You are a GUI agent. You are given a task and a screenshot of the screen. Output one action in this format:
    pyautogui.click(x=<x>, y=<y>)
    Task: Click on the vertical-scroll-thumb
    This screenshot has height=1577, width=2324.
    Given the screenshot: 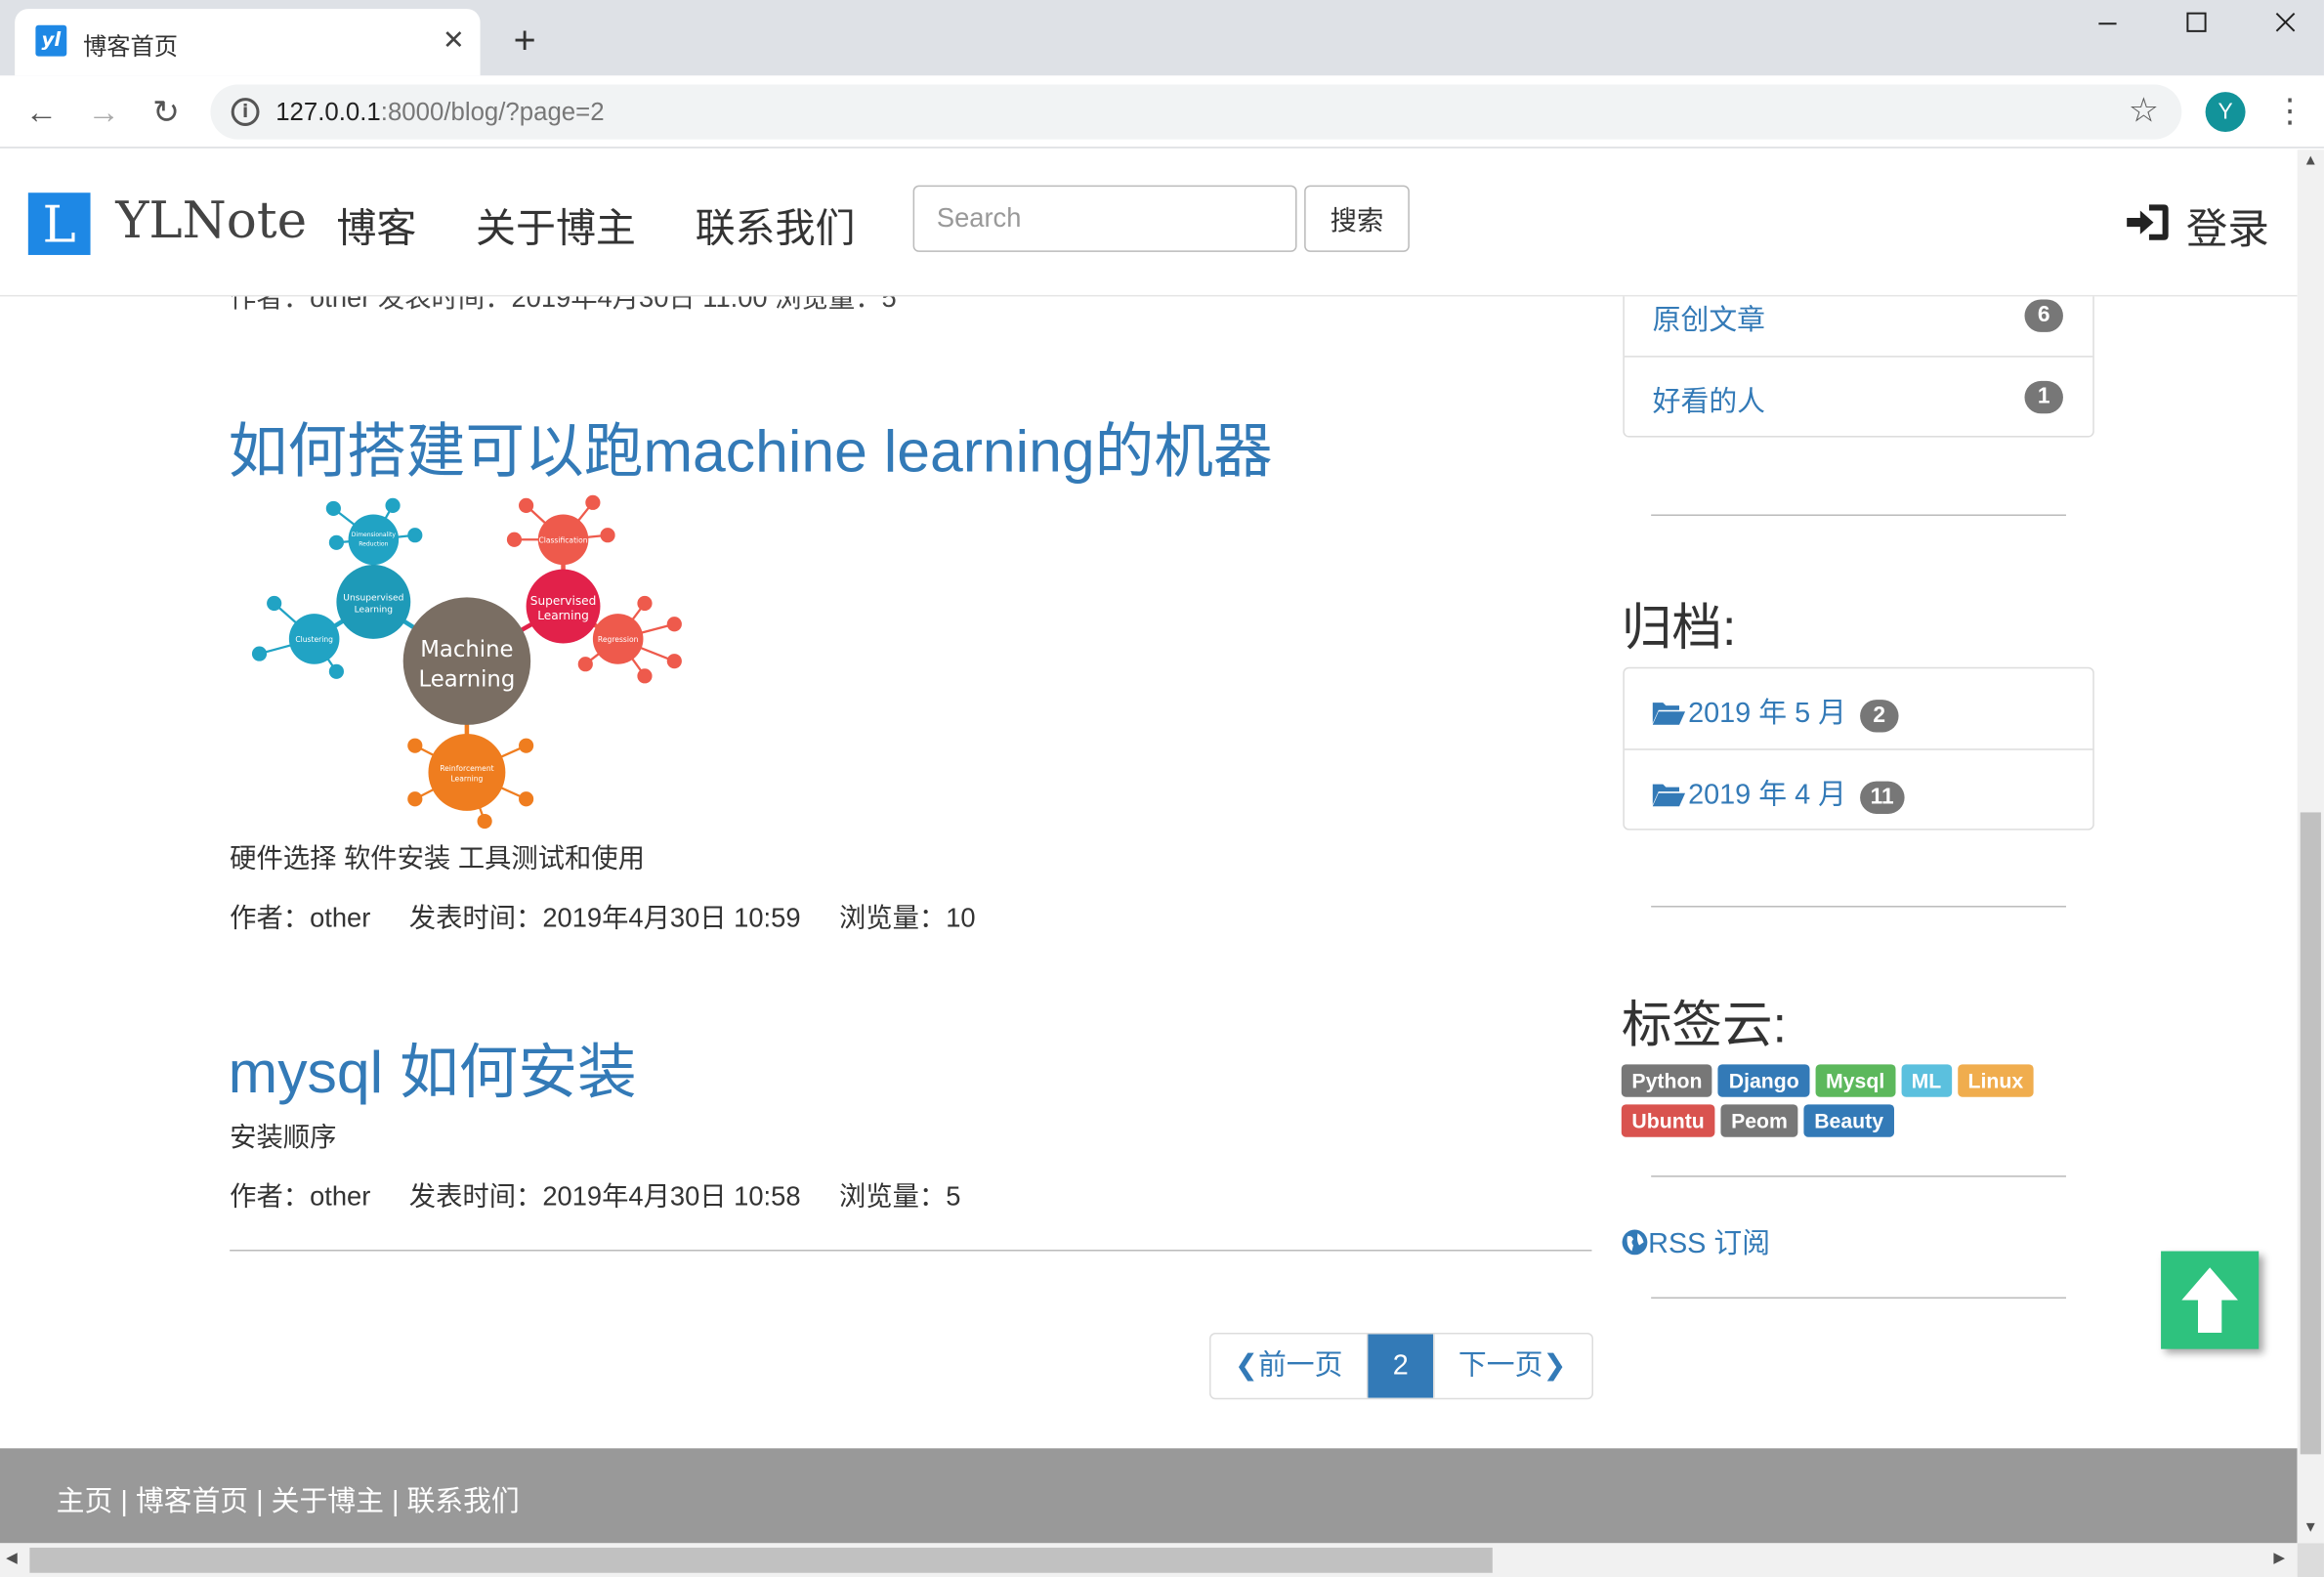 What is the action you would take?
    pyautogui.click(x=2310, y=1133)
    